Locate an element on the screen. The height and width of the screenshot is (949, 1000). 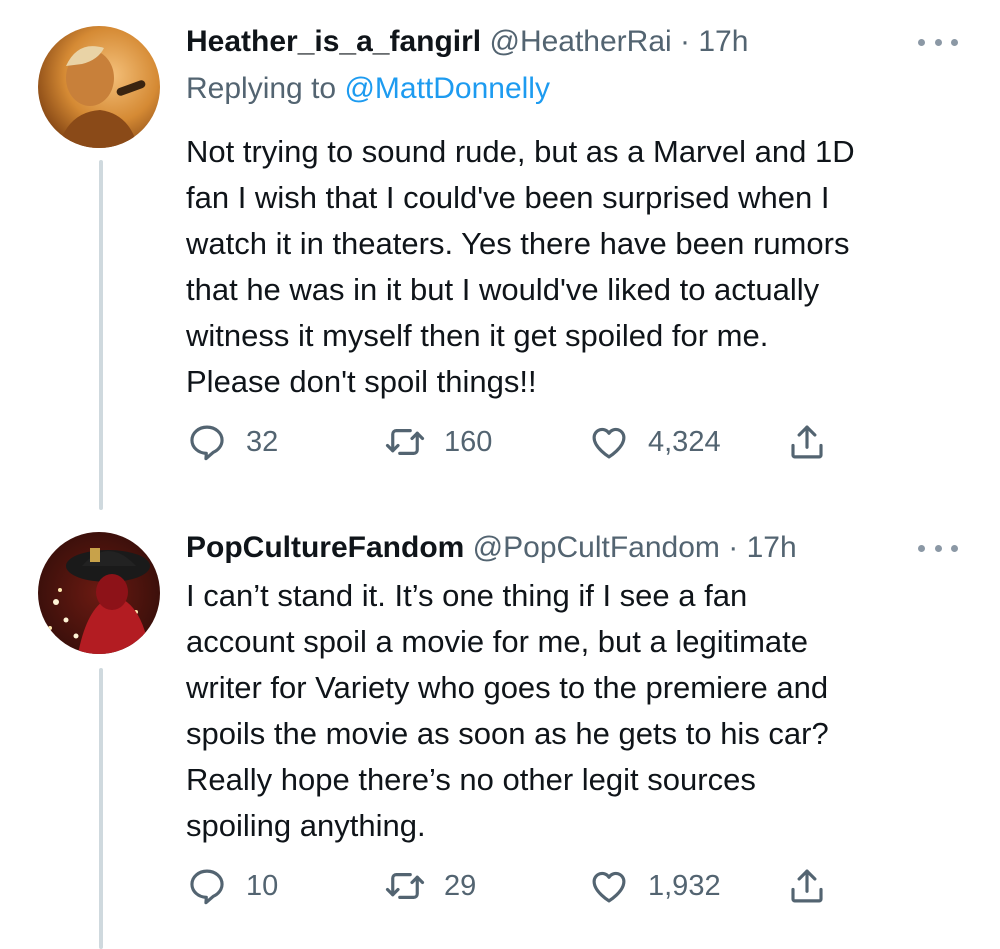
like-count: 4,324 is located at coordinates (684, 442).